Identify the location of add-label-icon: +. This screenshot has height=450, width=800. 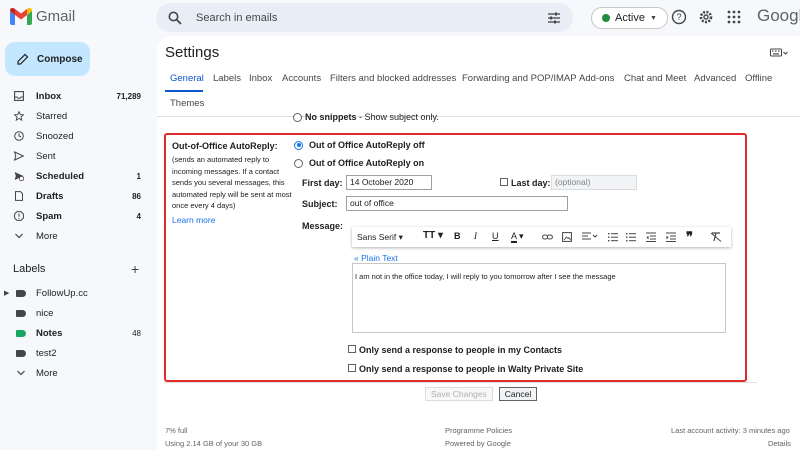
(135, 269).